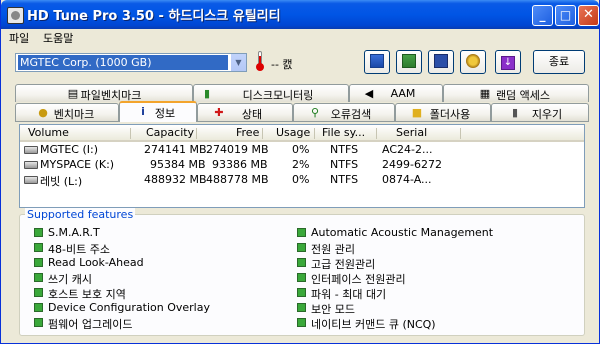 The height and width of the screenshot is (344, 600). I want to click on copy-button, so click(377, 62).